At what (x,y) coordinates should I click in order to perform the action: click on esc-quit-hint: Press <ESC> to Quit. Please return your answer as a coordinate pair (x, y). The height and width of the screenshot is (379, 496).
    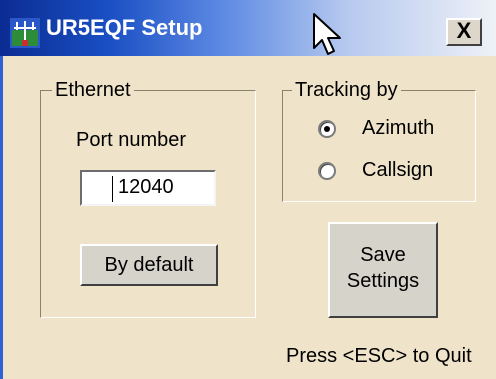
    Looking at the image, I should click on (379, 356).